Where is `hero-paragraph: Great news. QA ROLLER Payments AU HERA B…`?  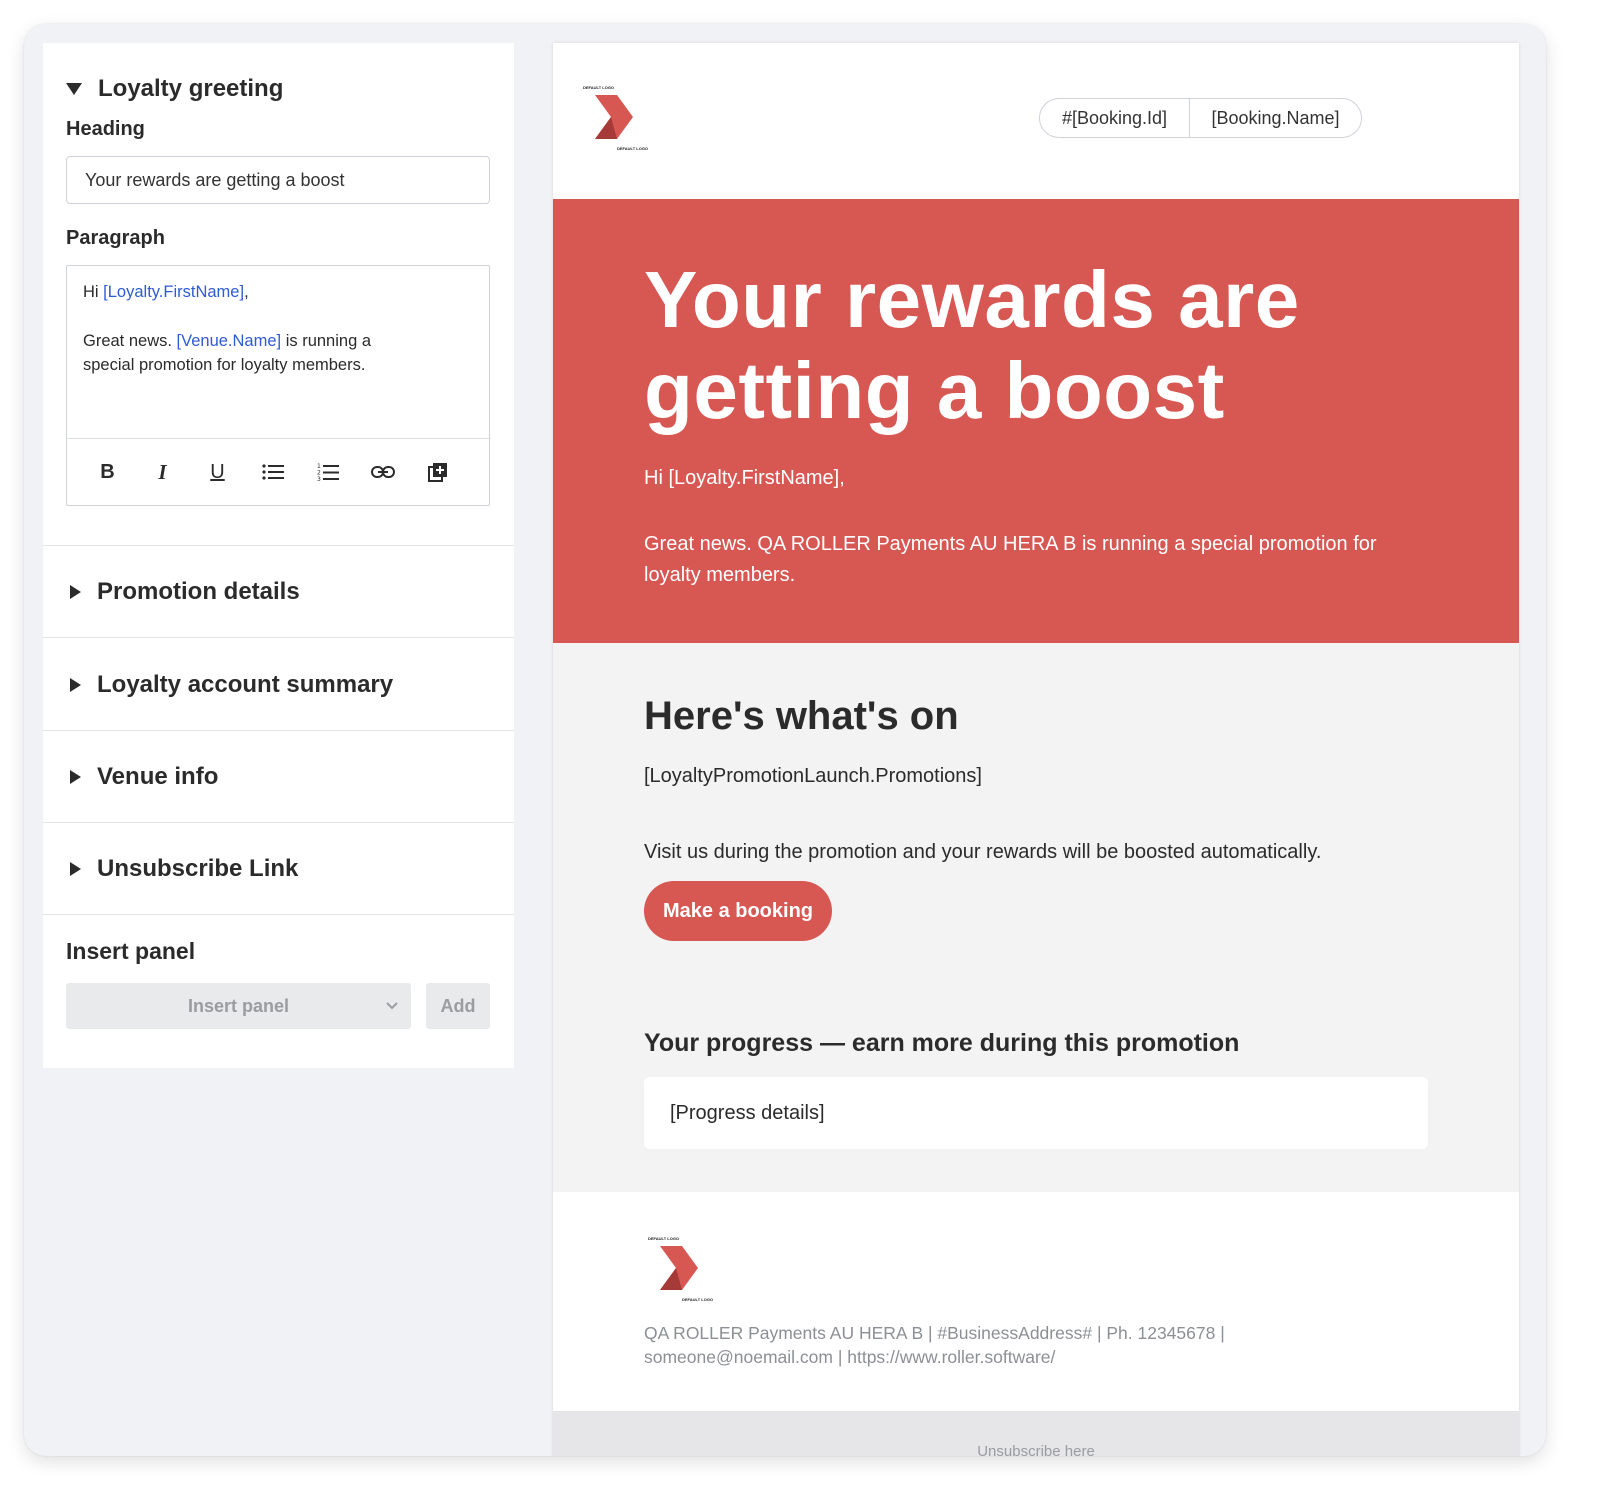
hero-paragraph: Great news. QA ROLLER Payments AU HERA B… is located at coordinates (1010, 559).